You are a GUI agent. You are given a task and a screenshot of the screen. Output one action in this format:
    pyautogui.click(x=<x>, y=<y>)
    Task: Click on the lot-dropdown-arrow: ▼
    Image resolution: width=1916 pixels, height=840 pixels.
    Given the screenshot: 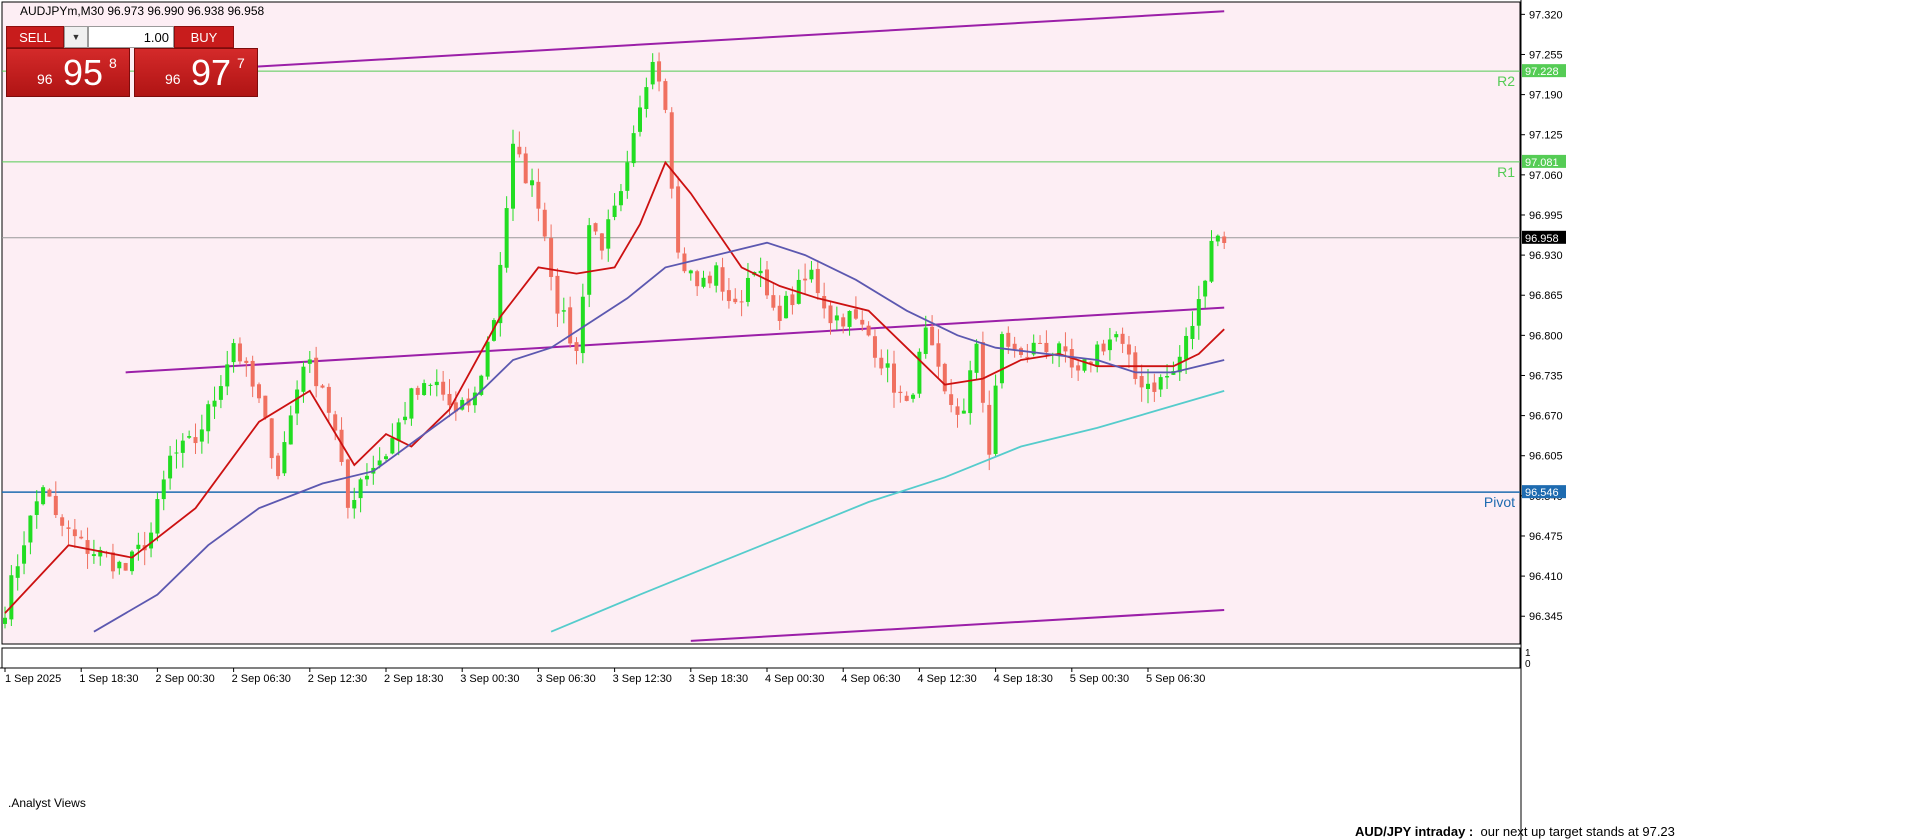 What is the action you would take?
    pyautogui.click(x=76, y=37)
    